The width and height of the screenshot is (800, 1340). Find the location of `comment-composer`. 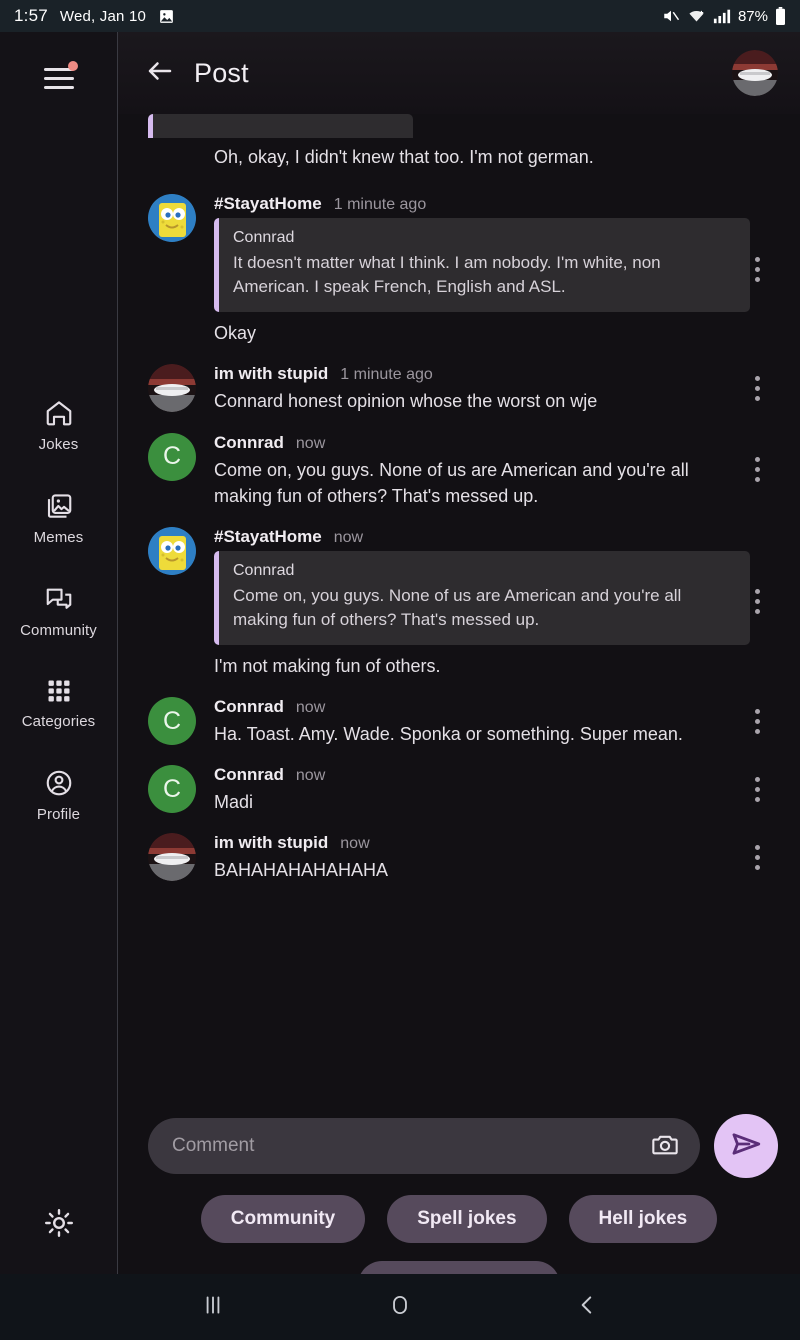

comment-composer is located at coordinates (459, 1146).